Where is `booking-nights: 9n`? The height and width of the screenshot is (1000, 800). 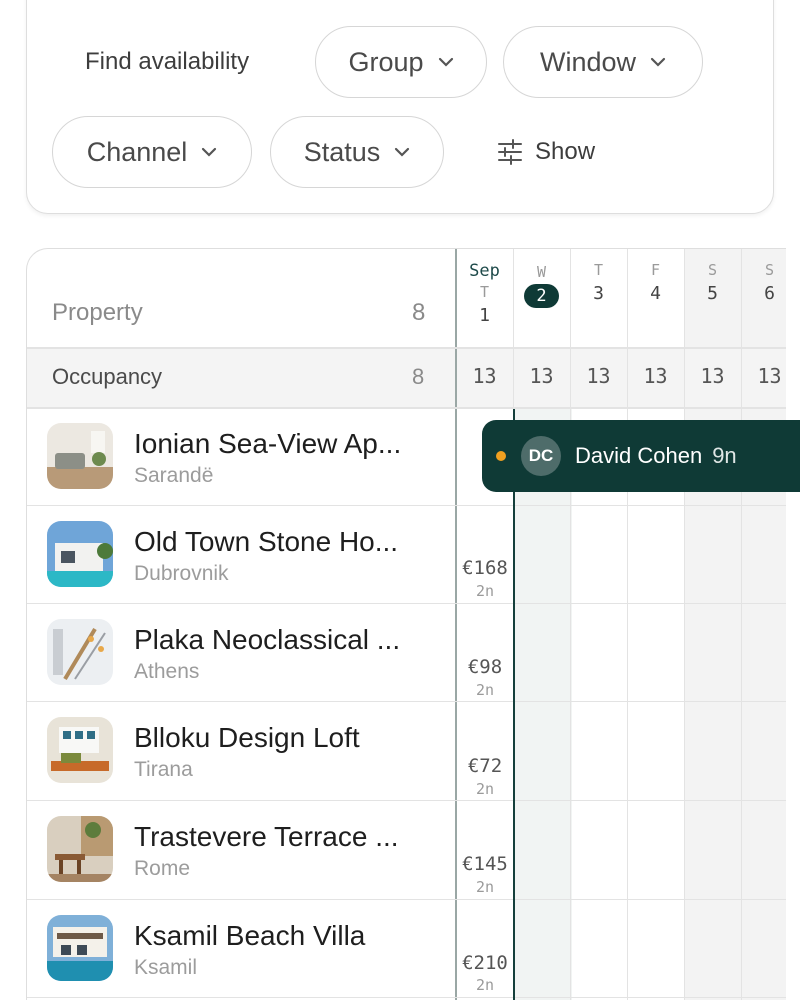
booking-nights: 9n is located at coordinates (724, 455).